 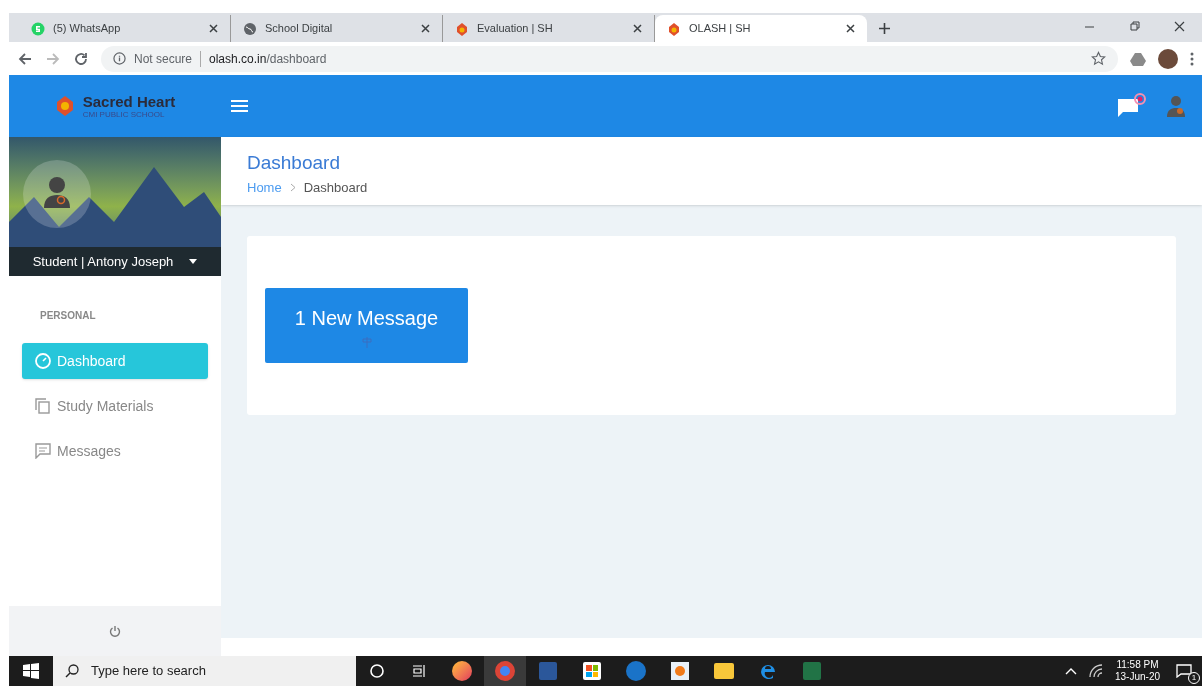 What do you see at coordinates (57, 192) in the screenshot?
I see `user-icon` at bounding box center [57, 192].